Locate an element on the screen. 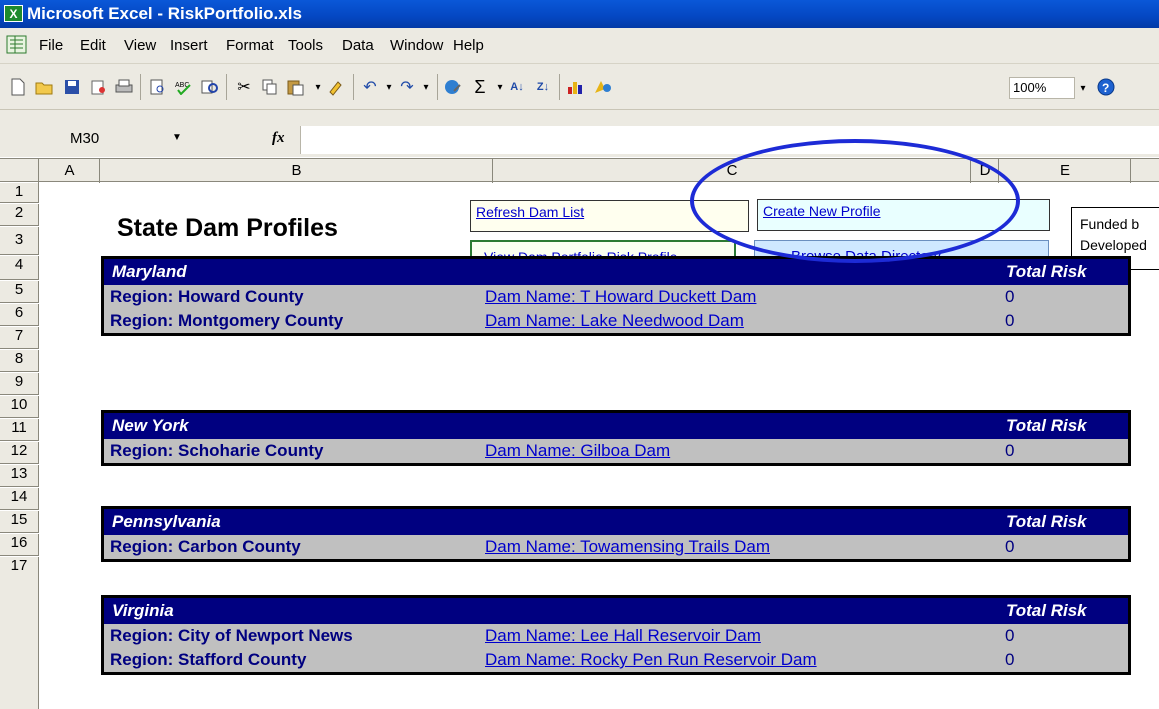  dam-name-link: Dam Name: Rocky Pen Run Reservoir Dam is located at coordinates (651, 660).